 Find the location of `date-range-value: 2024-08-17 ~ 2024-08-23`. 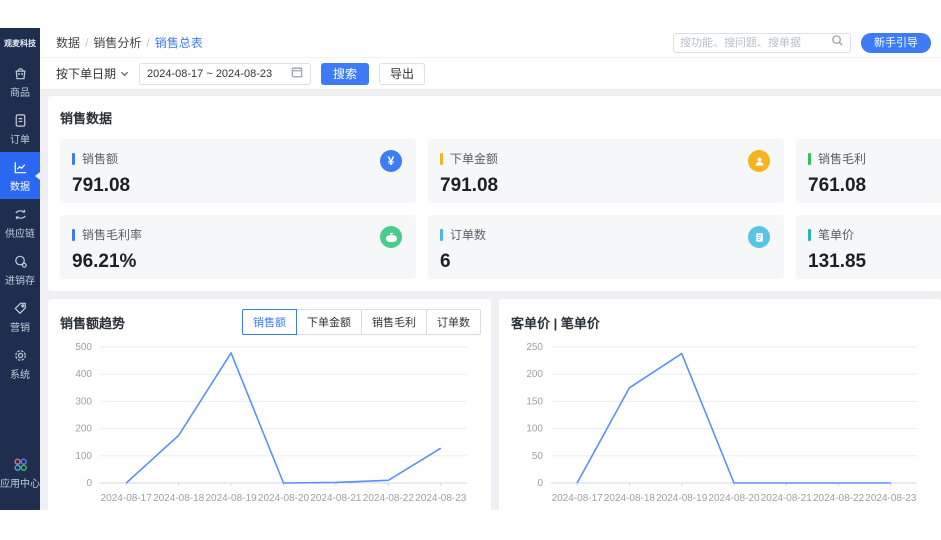

date-range-value: 2024-08-17 ~ 2024-08-23 is located at coordinates (210, 73).